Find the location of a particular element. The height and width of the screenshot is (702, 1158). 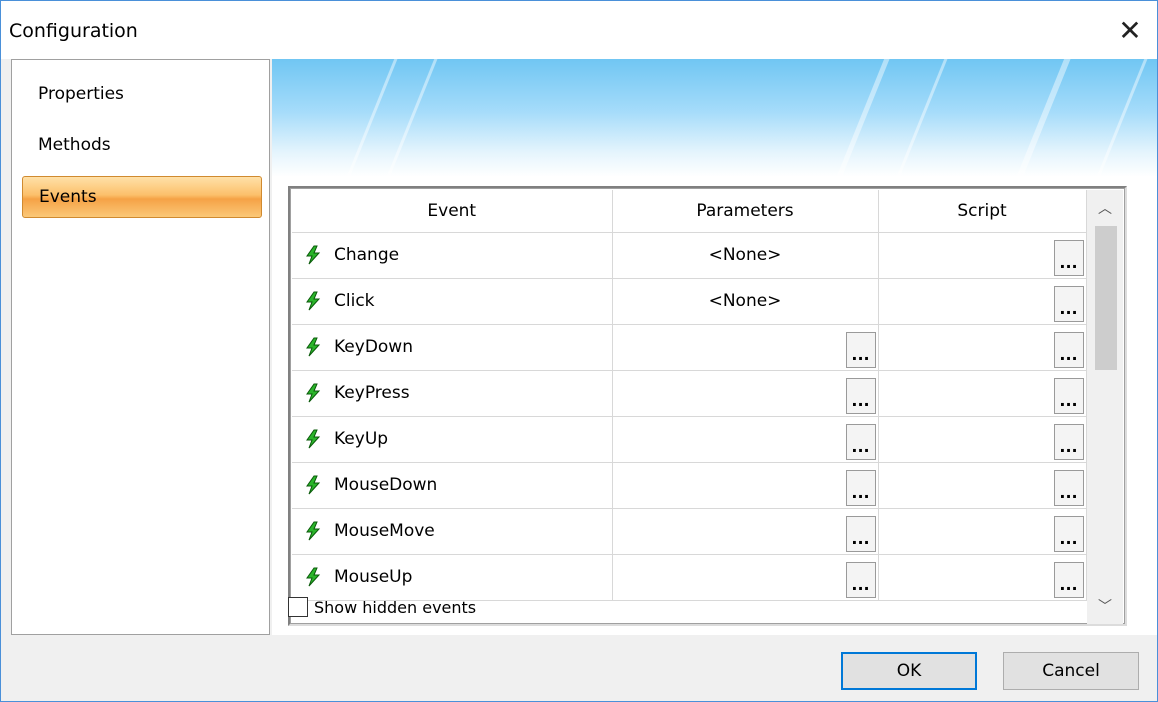

title-bar: Configuration ✕ is located at coordinates (579, 30).